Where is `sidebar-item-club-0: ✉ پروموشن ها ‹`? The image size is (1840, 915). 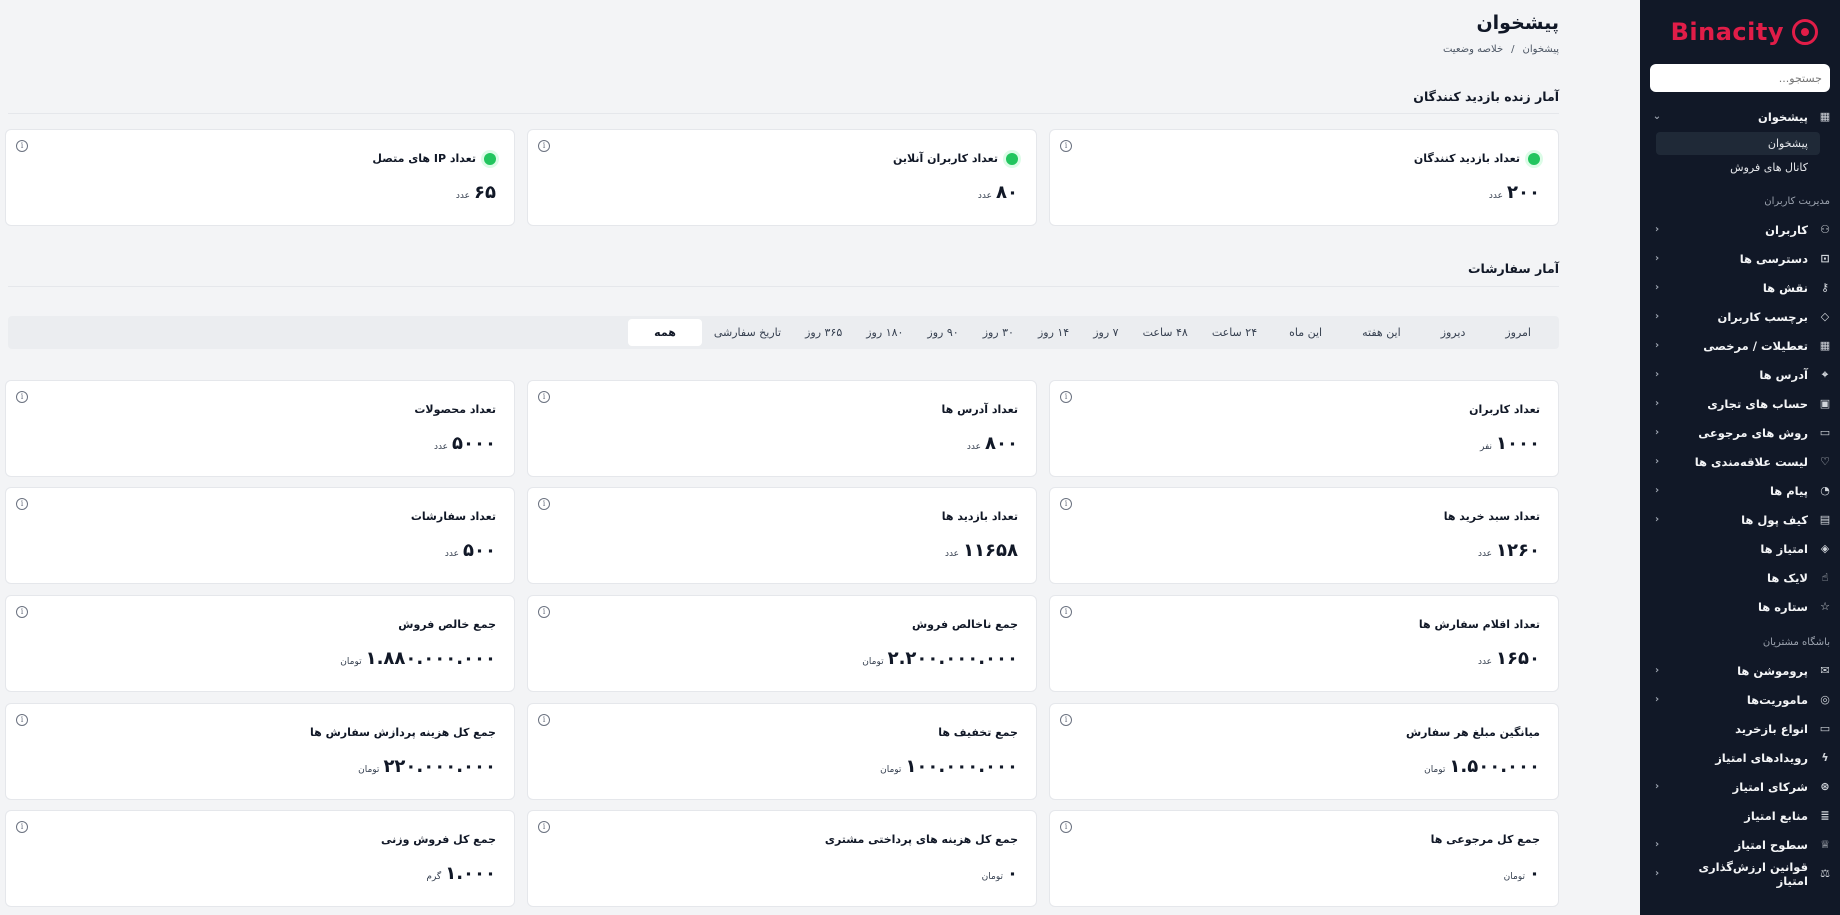 sidebar-item-club-0: ✉ پروموشن ها ‹ is located at coordinates (1740, 670).